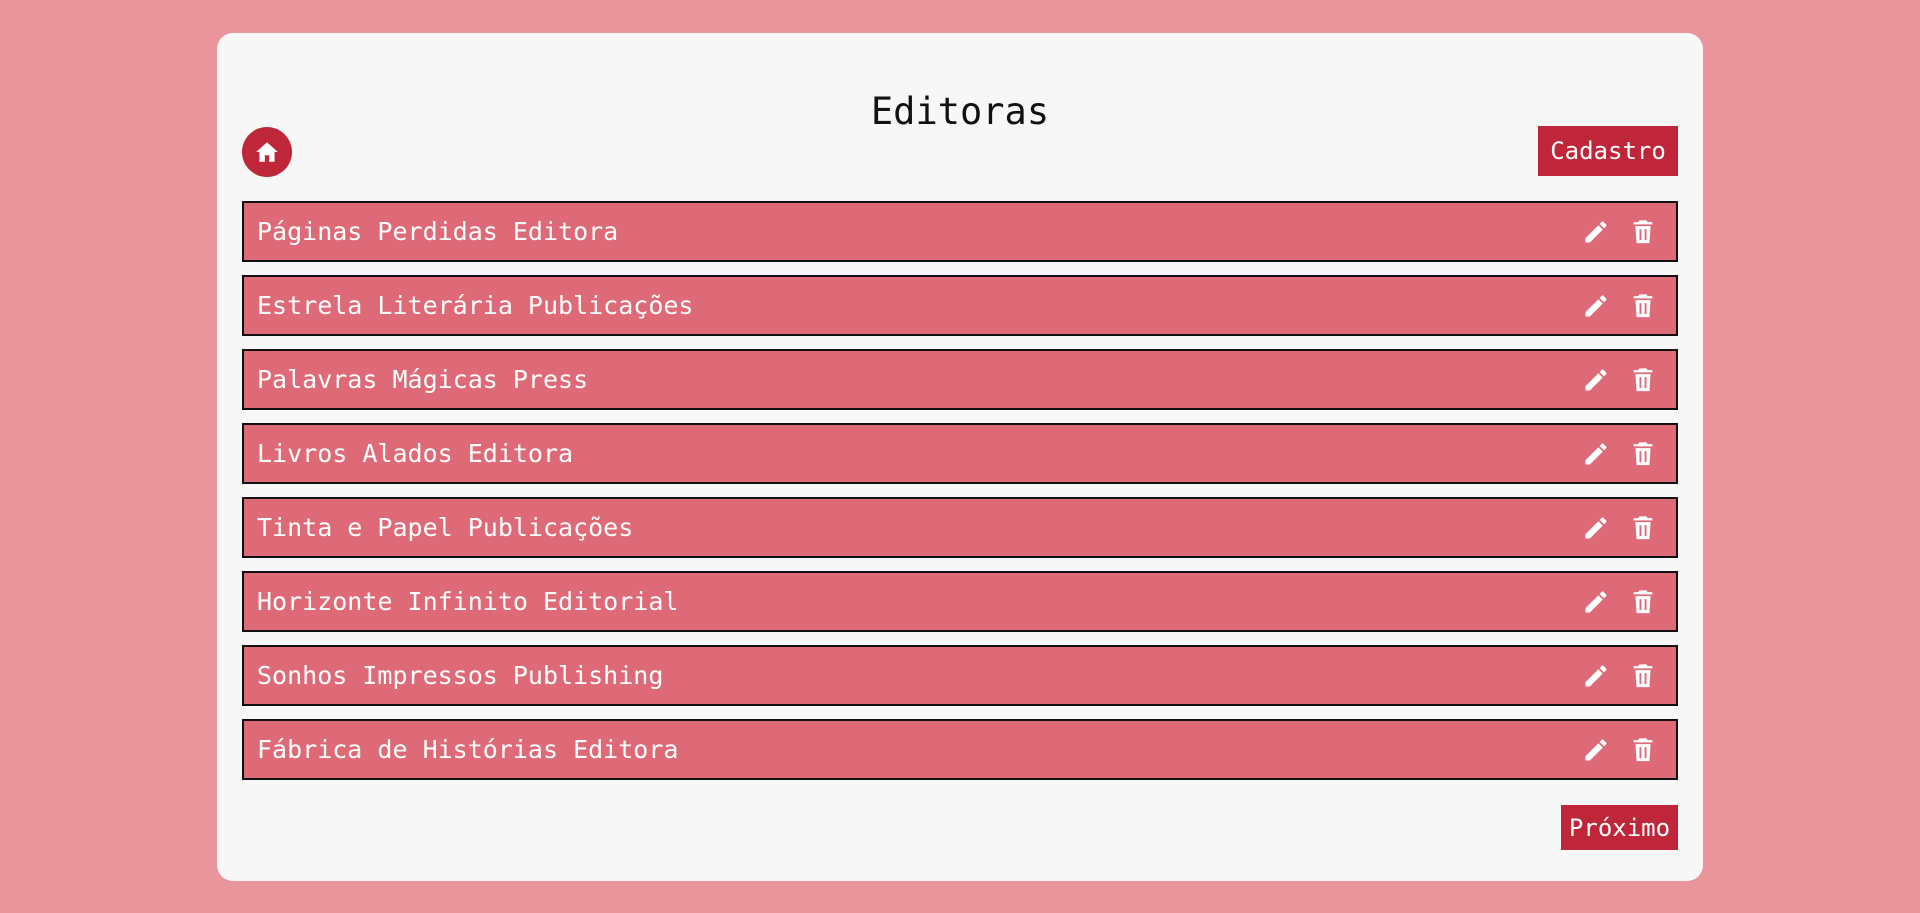 The width and height of the screenshot is (1920, 913). Describe the element at coordinates (960, 453) in the screenshot. I see `publisher-row: Livros Alados Editora` at that location.